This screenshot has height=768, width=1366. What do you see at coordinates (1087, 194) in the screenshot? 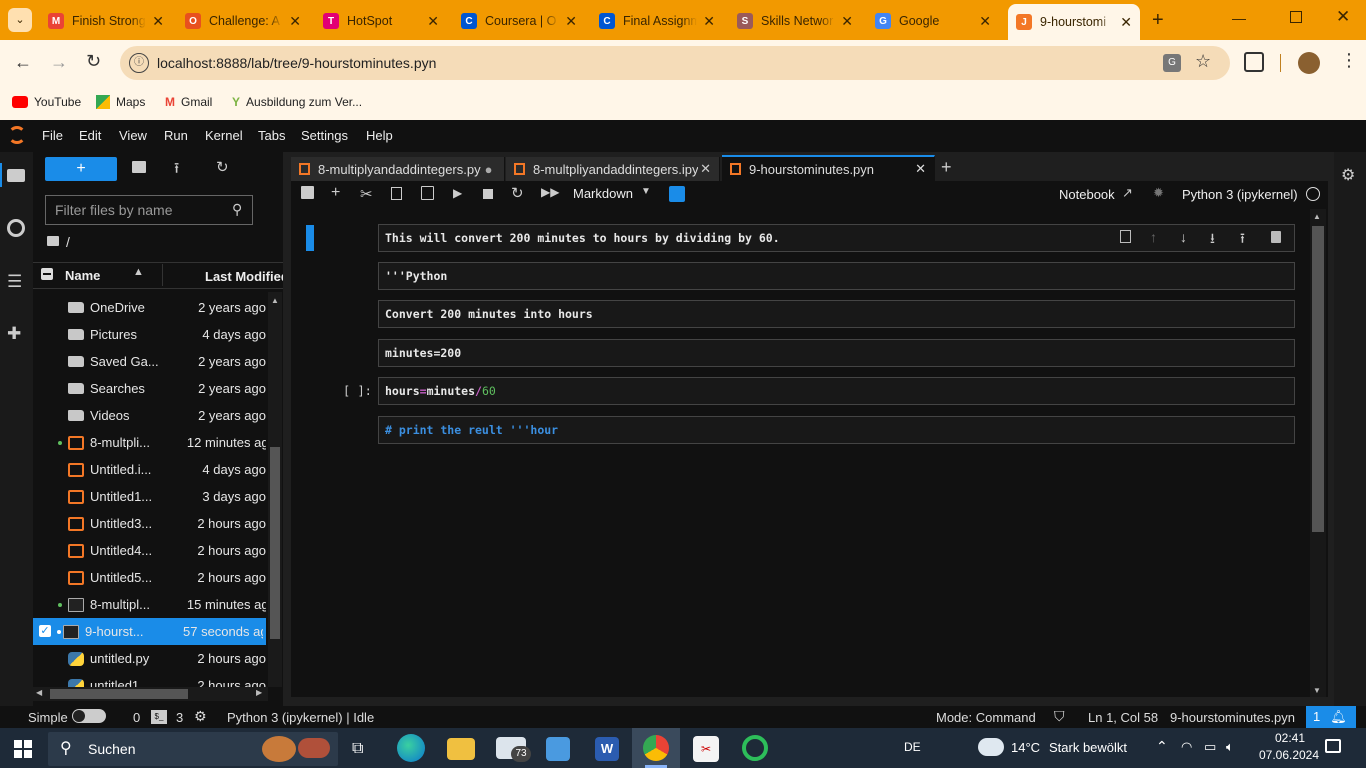
I see `notebook-link: Notebook` at bounding box center [1087, 194].